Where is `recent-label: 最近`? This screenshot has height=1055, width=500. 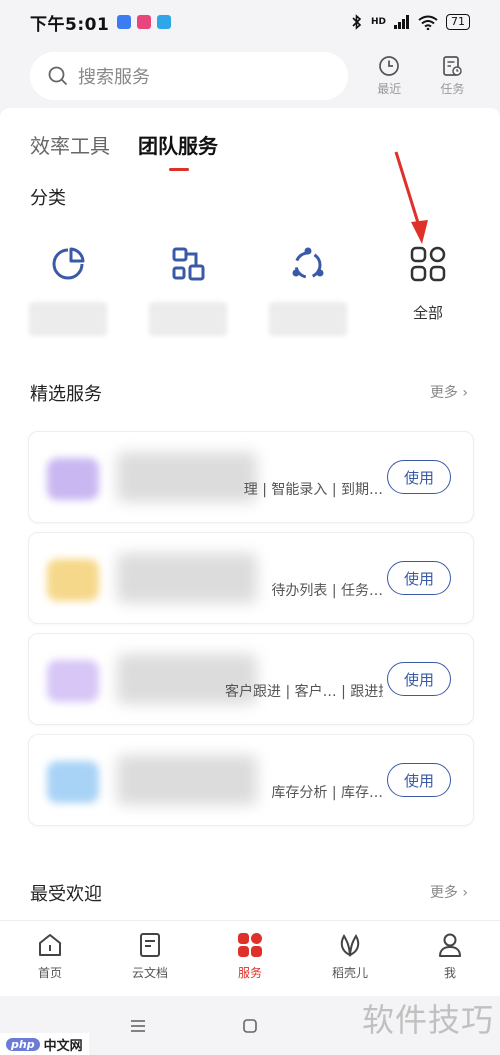 recent-label: 最近 is located at coordinates (389, 89).